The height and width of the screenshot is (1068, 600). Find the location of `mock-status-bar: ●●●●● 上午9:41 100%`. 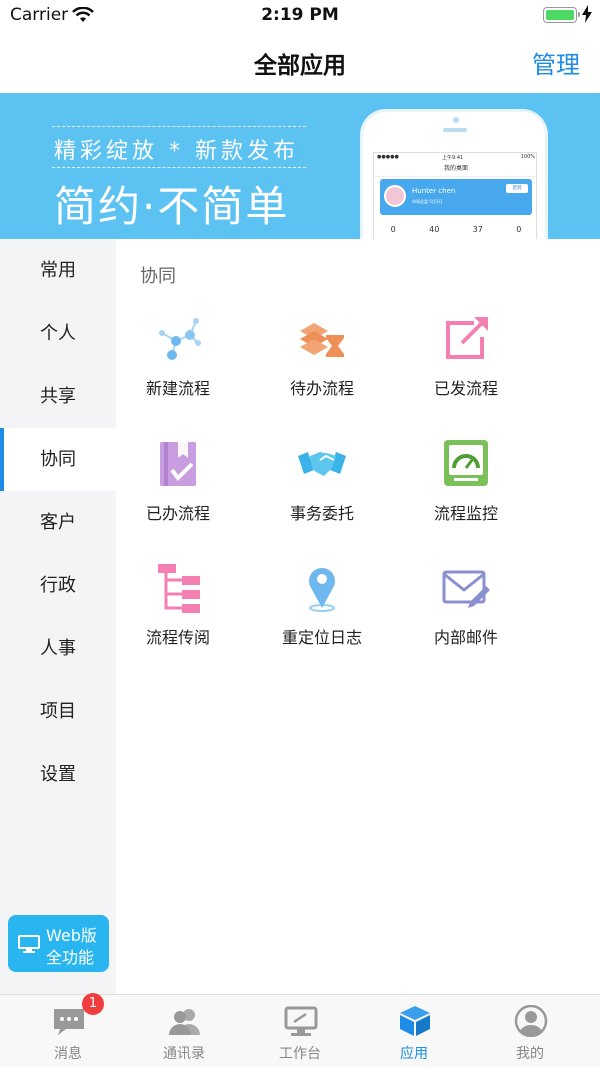

mock-status-bar: ●●●●● 上午9:41 100% is located at coordinates (455, 157).